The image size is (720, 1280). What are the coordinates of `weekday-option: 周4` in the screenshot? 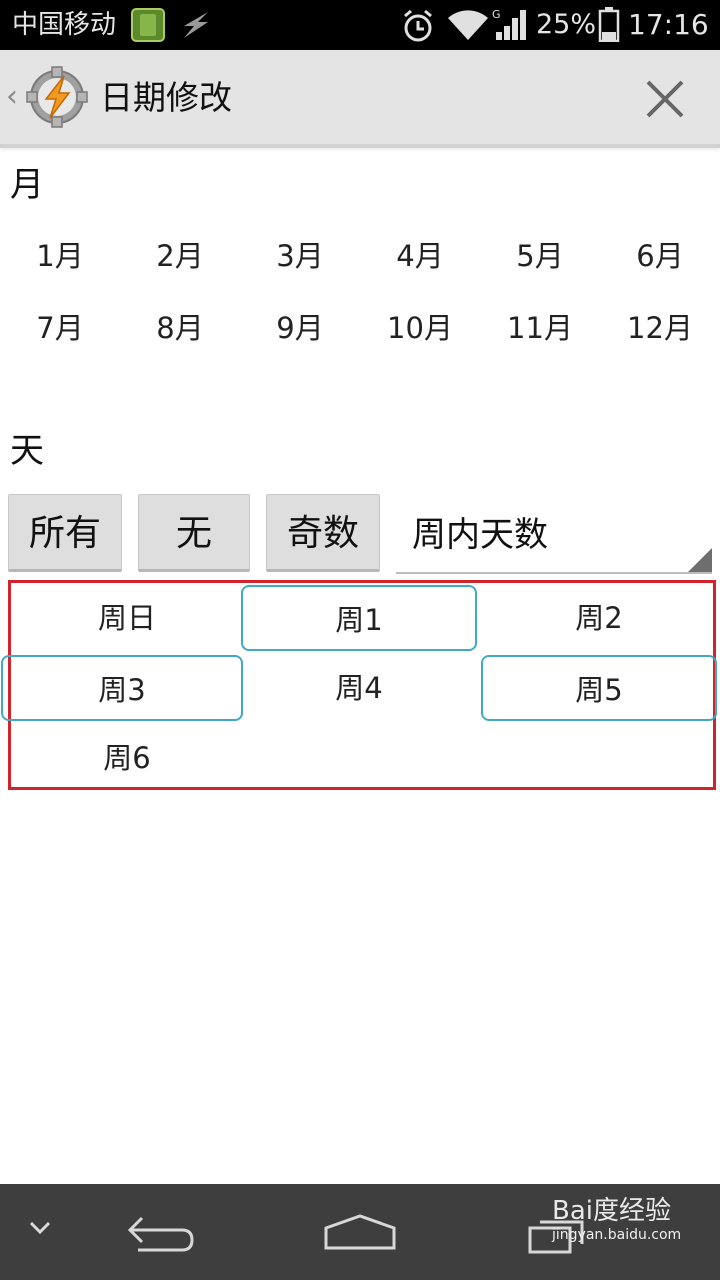 It's located at (359, 688).